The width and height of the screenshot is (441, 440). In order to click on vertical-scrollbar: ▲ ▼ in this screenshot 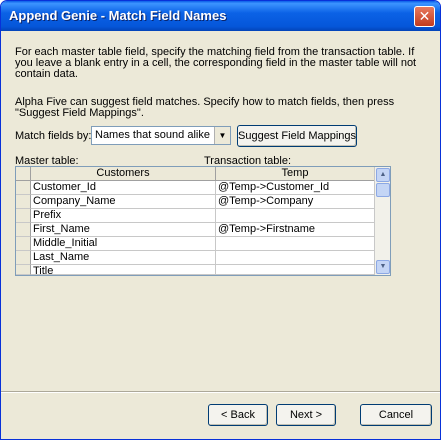, I will do `click(382, 221)`.